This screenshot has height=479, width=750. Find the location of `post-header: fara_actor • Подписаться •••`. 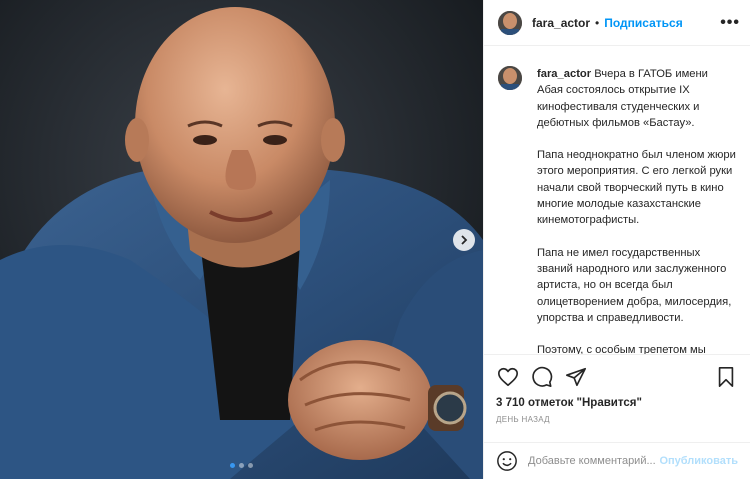

post-header: fara_actor • Подписаться ••• is located at coordinates (617, 23).